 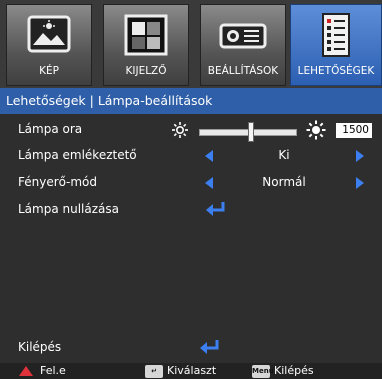 I want to click on tab-lehetosegek-label: LEHETŐSÉGEK, so click(x=336, y=71).